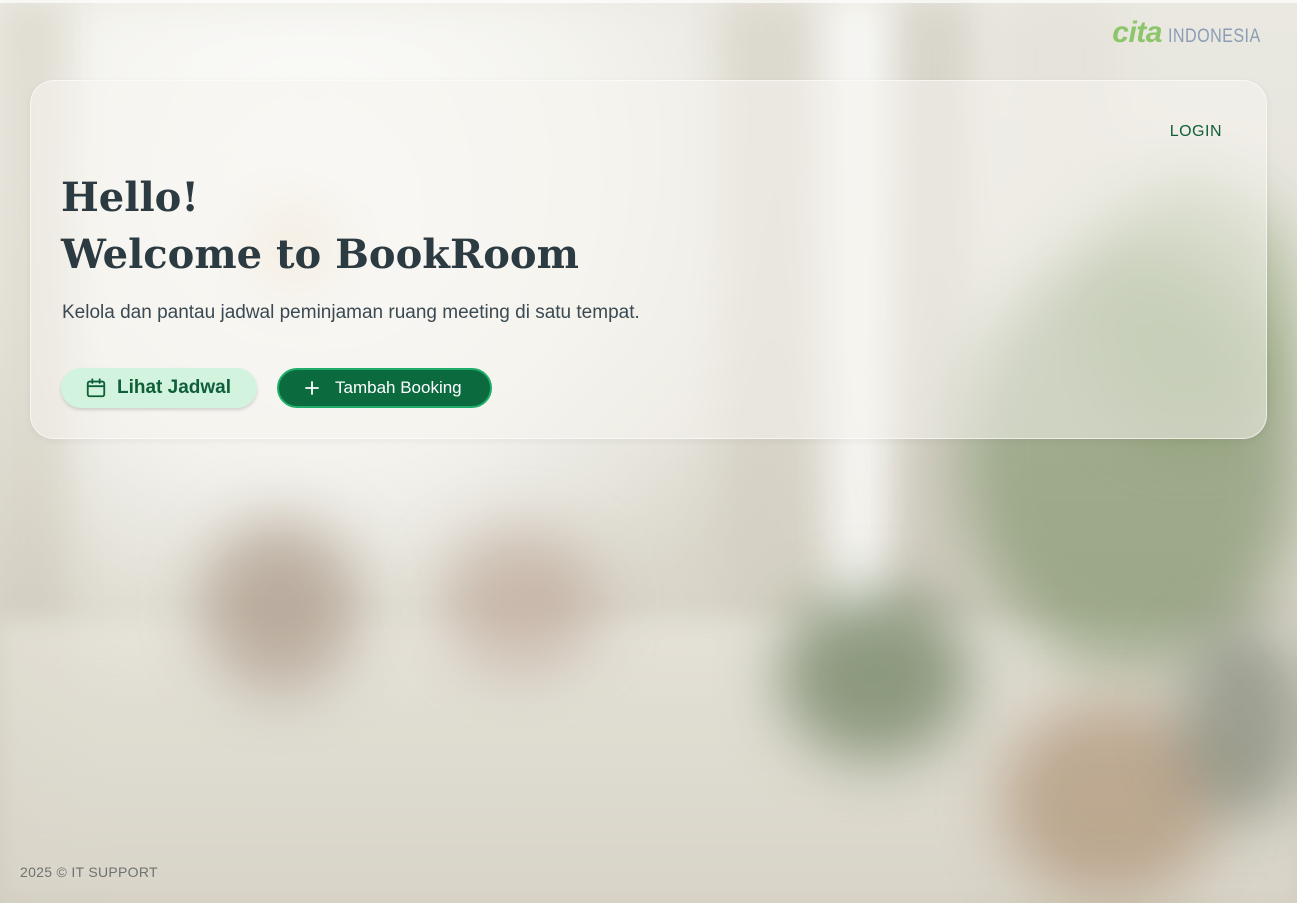  I want to click on calendar-icon, so click(96, 388).